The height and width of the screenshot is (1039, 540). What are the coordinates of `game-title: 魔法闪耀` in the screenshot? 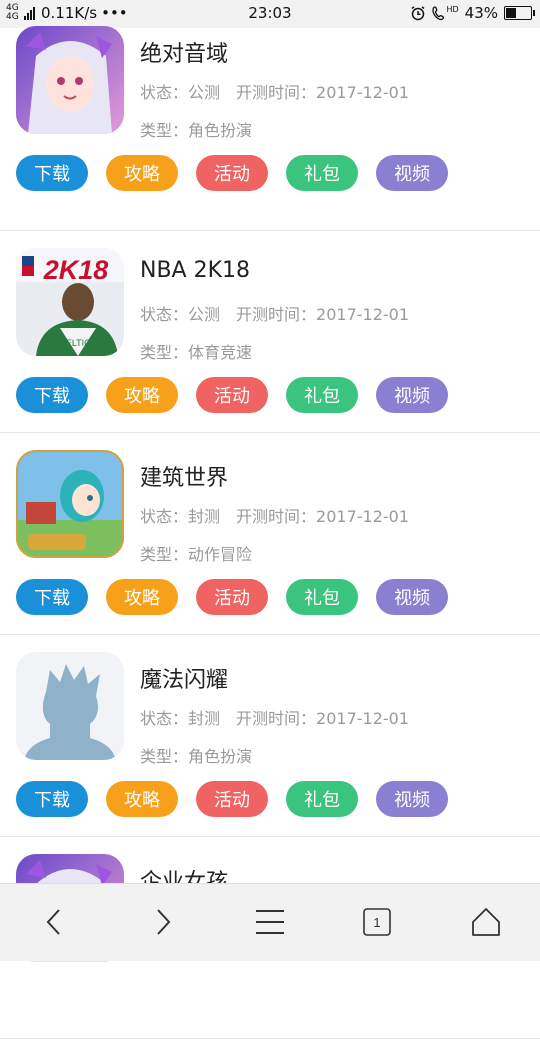 It's located at (184, 678).